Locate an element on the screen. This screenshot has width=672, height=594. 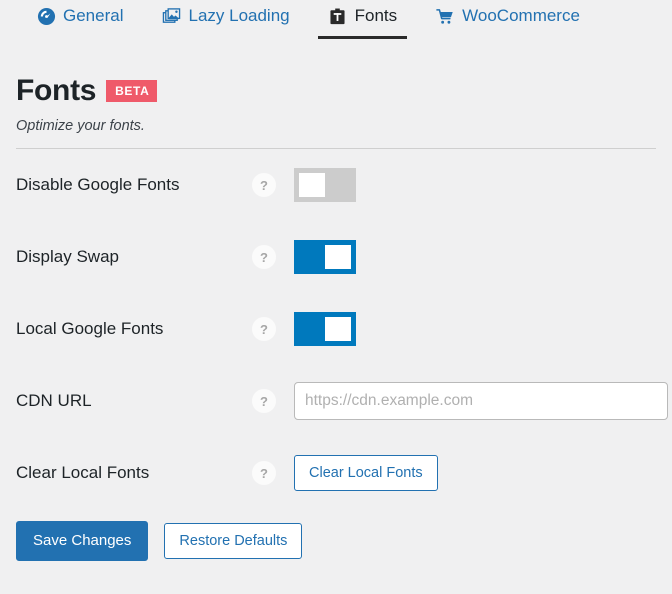
row-display-swap: Display Swap ? is located at coordinates (336, 257).